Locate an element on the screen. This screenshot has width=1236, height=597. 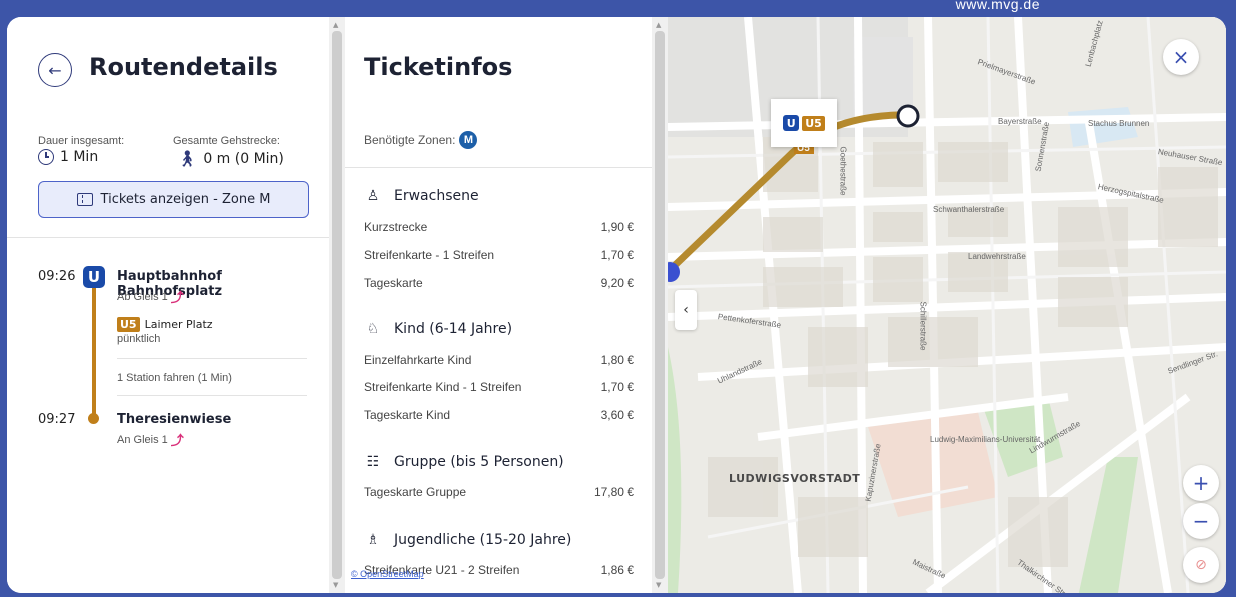
person-icon: ♙ is located at coordinates (373, 196).